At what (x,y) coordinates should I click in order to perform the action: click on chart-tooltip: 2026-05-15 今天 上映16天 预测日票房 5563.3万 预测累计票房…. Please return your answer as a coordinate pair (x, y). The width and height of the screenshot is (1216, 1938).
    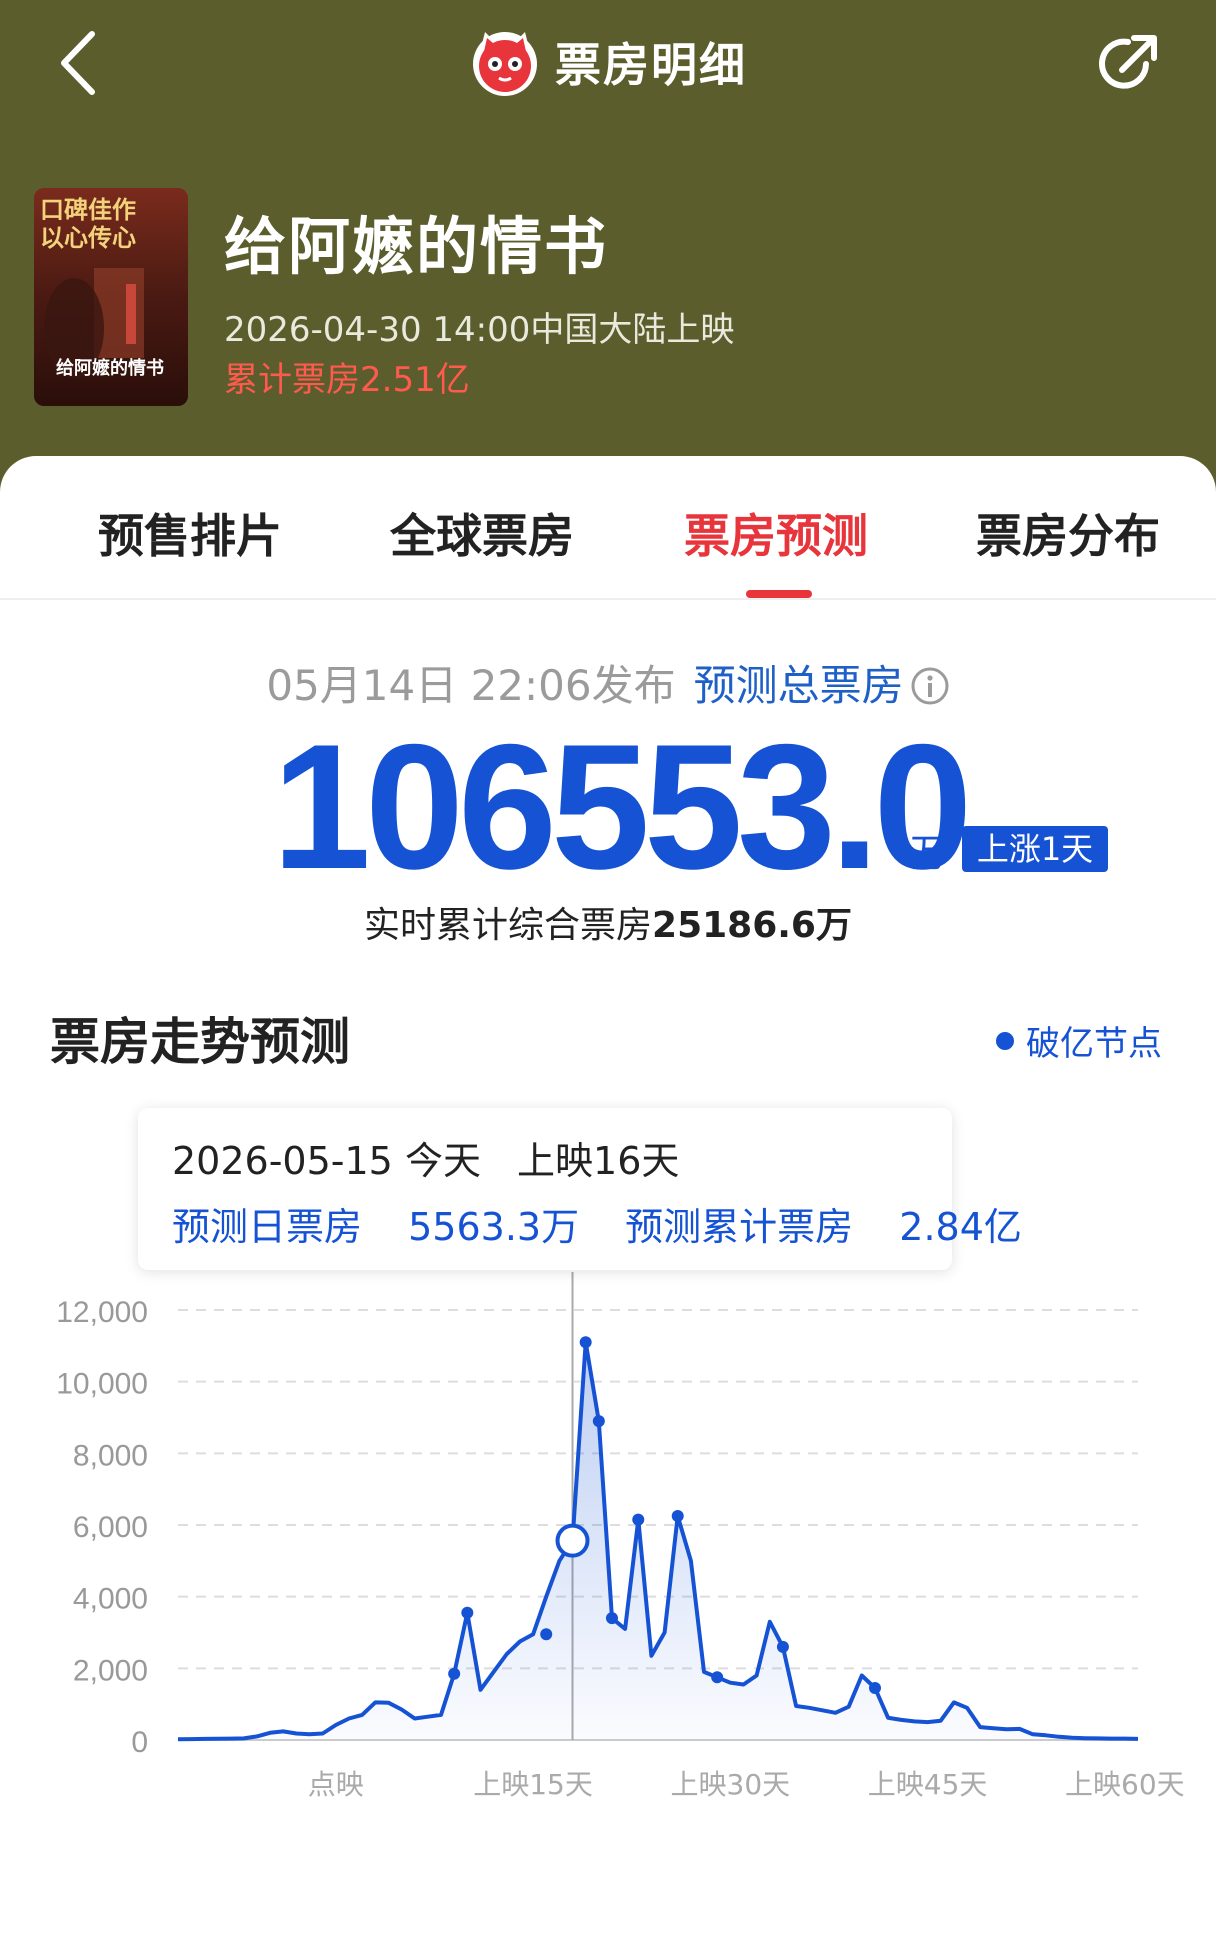
    Looking at the image, I should click on (580, 1189).